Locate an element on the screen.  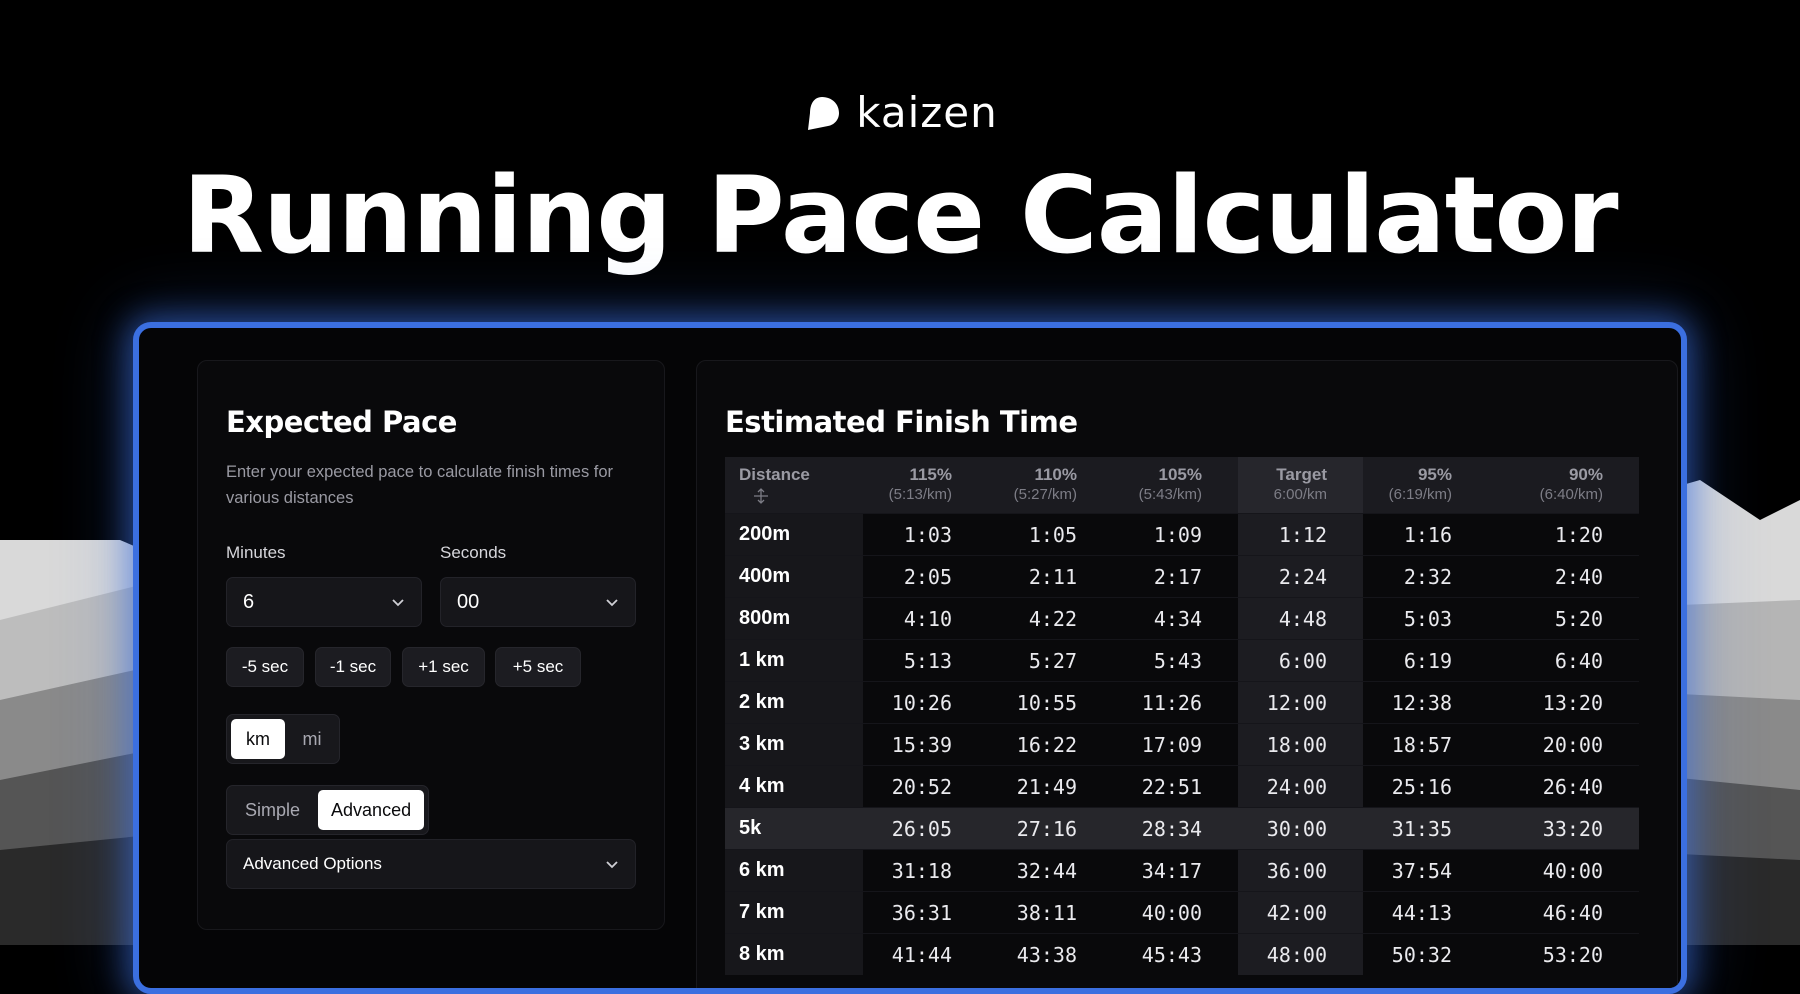
column-header-110: 110% (5:27/km) is located at coordinates (1050, 485).